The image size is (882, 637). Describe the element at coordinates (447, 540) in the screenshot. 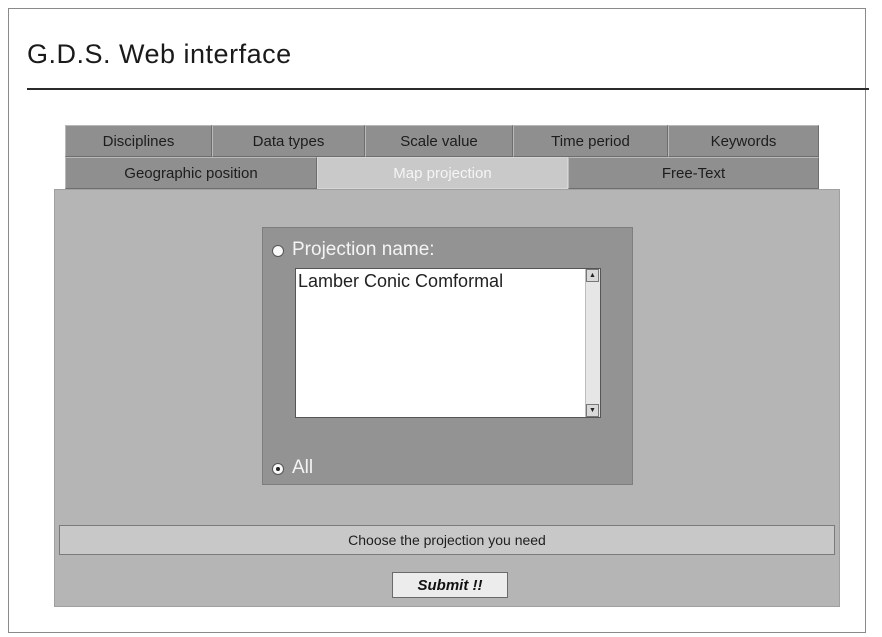

I see `status-message: Choose the projection you need` at that location.